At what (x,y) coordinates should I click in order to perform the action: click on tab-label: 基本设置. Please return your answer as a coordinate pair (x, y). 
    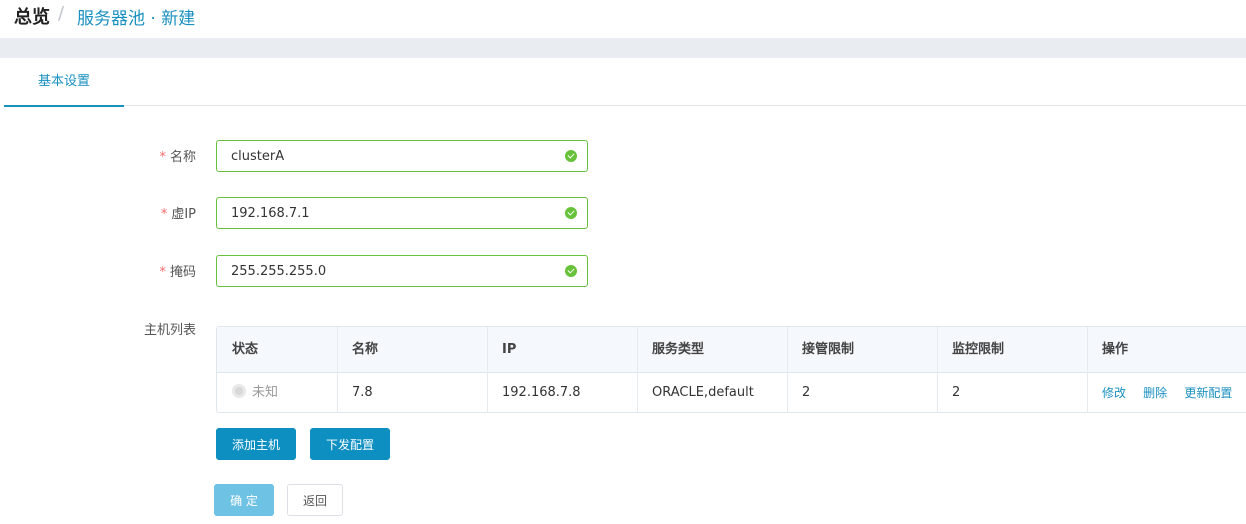
    Looking at the image, I should click on (63, 81).